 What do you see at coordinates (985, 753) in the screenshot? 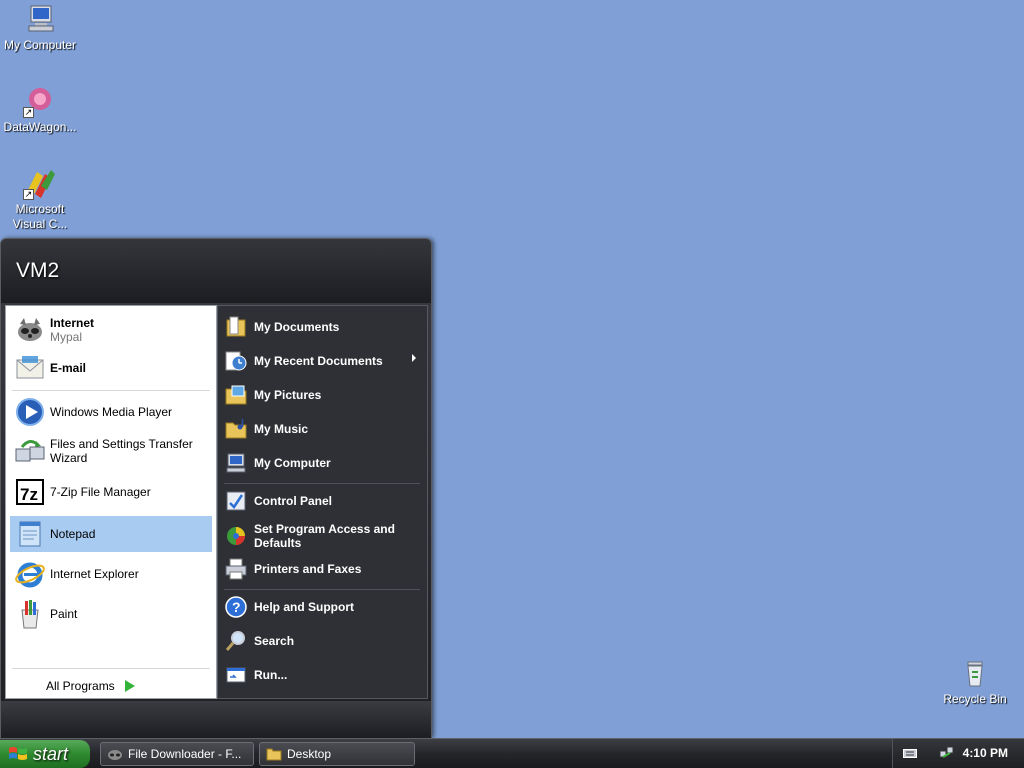
I see `clock: 4:10 PM` at bounding box center [985, 753].